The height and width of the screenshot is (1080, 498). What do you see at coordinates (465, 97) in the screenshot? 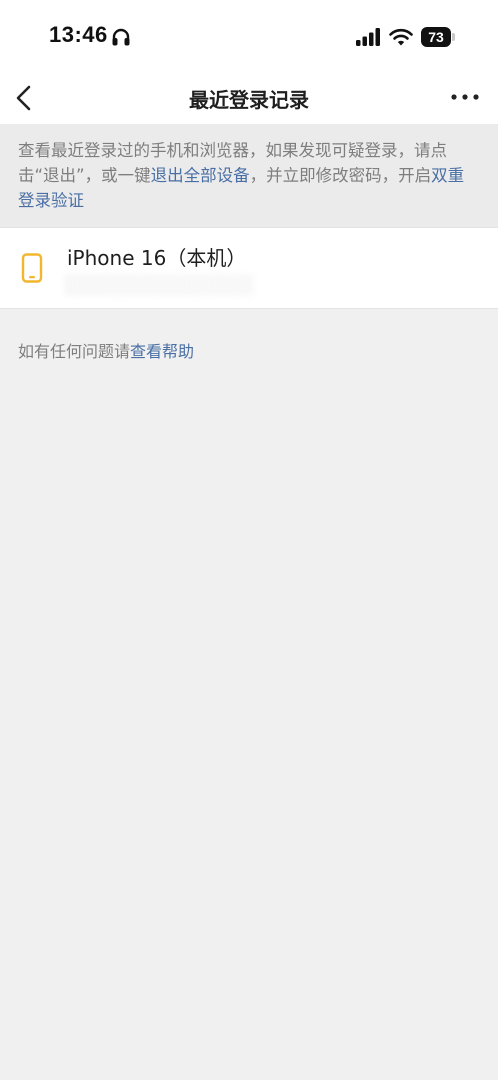
I see `more-options-button` at bounding box center [465, 97].